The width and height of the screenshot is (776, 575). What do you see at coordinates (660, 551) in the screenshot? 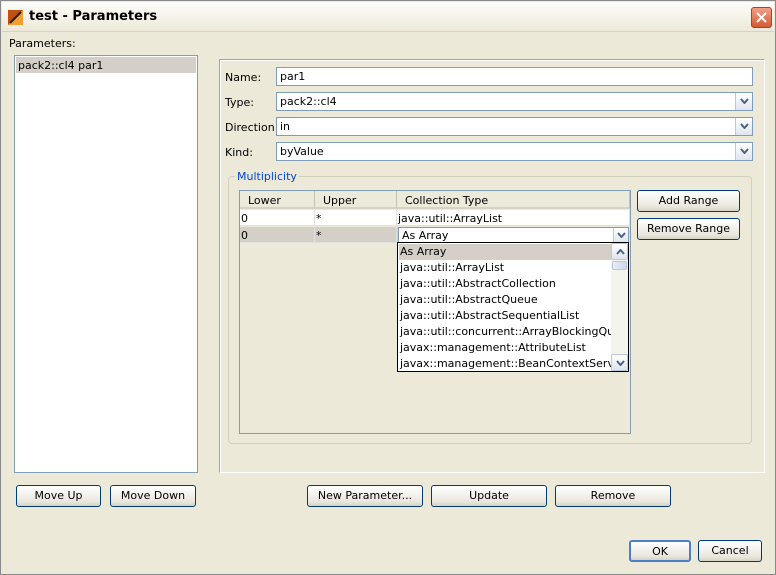
I see `ok-button: OK` at bounding box center [660, 551].